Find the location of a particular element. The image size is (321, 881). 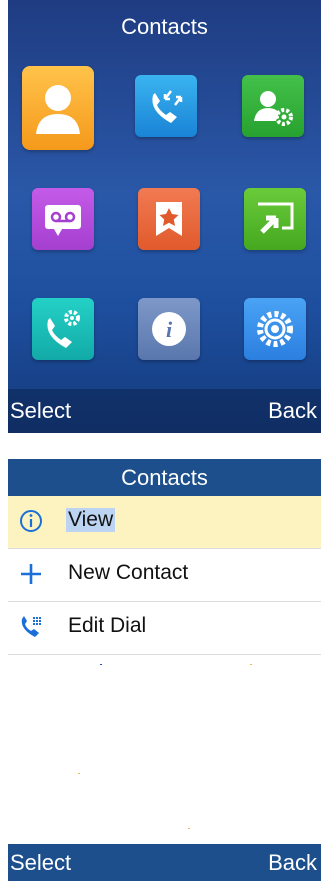

svg-text: i is located at coordinates (169, 329).